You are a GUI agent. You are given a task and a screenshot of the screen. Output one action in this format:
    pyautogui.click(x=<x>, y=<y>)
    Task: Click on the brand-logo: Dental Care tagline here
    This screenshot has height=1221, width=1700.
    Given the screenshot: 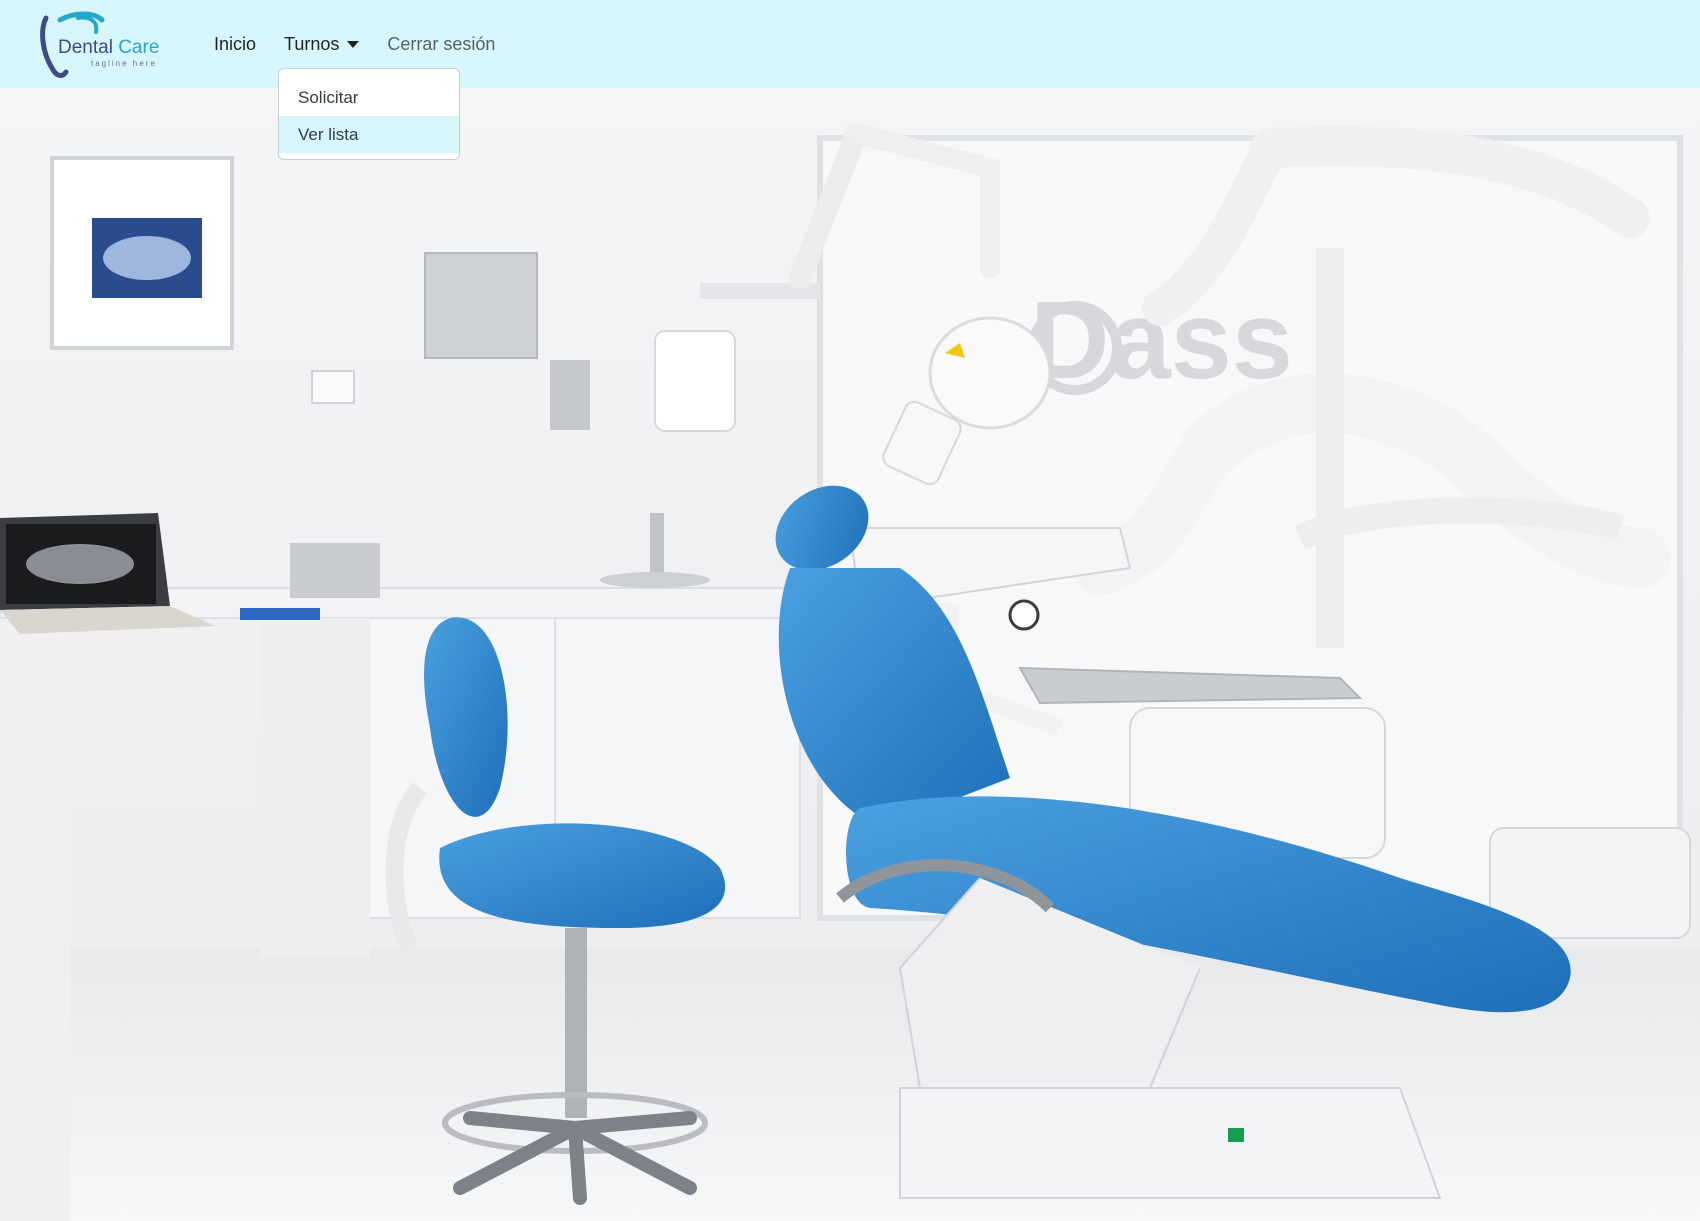 What is the action you would take?
    pyautogui.click(x=103, y=45)
    